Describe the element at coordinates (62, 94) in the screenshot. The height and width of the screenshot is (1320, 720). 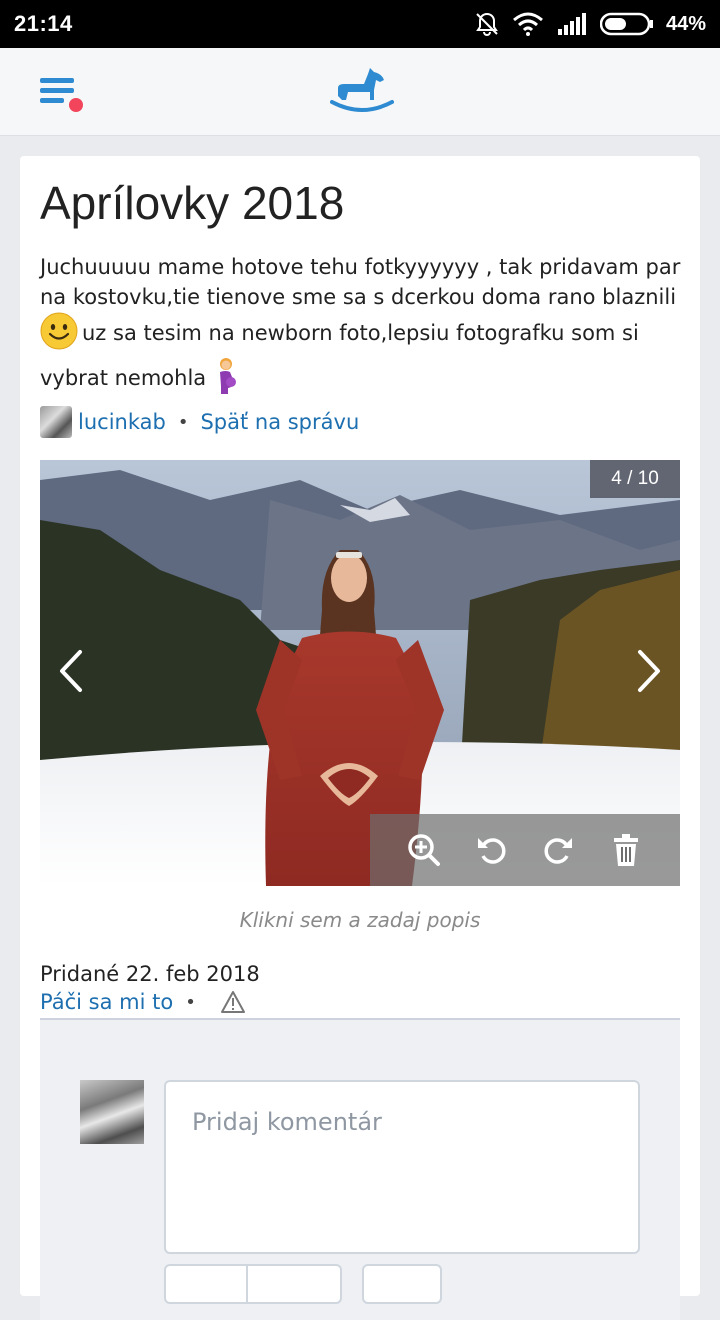
I see `menu-list-icon` at that location.